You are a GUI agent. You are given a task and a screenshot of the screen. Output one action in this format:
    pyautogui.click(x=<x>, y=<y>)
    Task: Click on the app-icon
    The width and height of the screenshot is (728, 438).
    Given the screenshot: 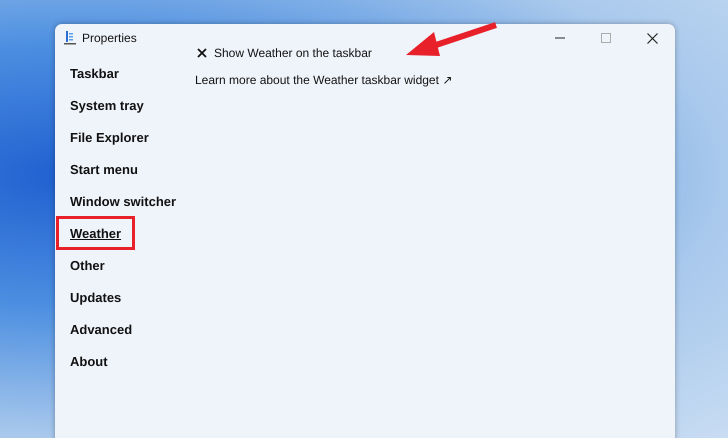 What is the action you would take?
    pyautogui.click(x=70, y=38)
    